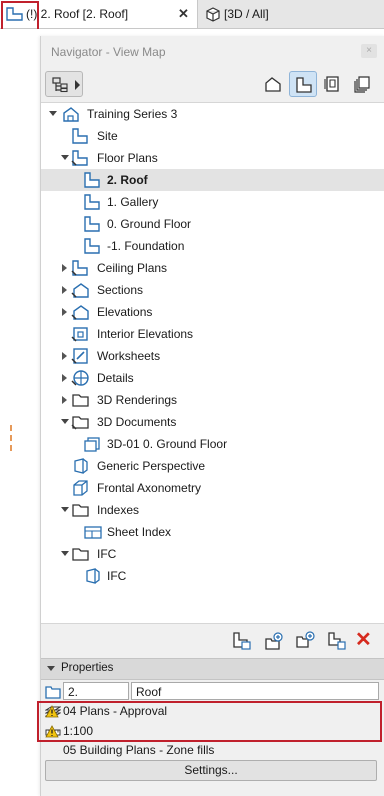  I want to click on view-tab-bar: (!) 2. Roof [2. Roof] ✕ [3D / All], so click(192, 14).